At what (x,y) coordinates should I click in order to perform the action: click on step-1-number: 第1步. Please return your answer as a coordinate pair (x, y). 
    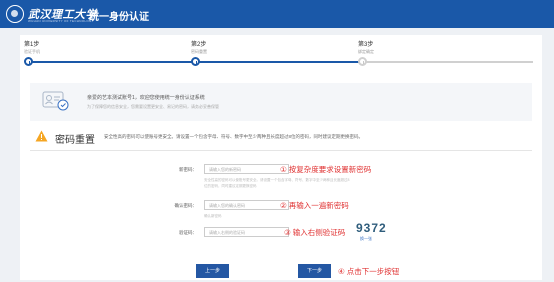
    Looking at the image, I should click on (32, 45).